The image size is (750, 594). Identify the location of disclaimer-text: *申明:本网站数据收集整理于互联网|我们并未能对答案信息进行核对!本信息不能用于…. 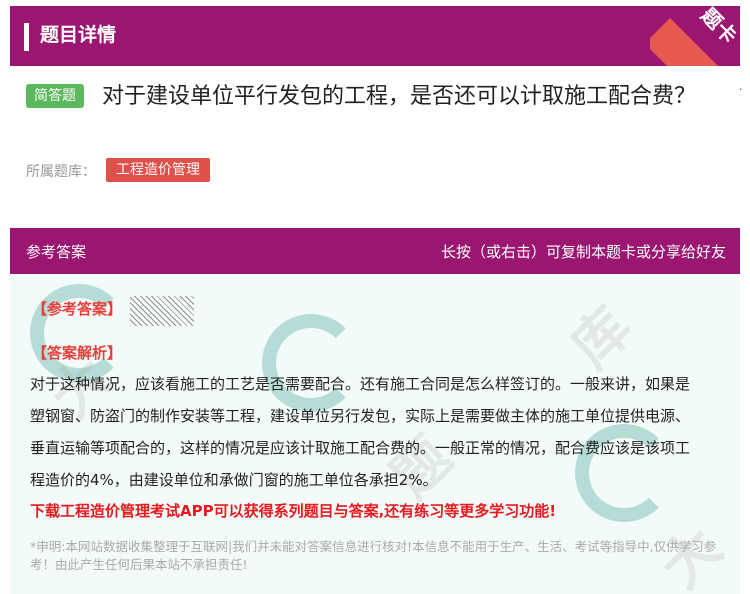
(373, 555).